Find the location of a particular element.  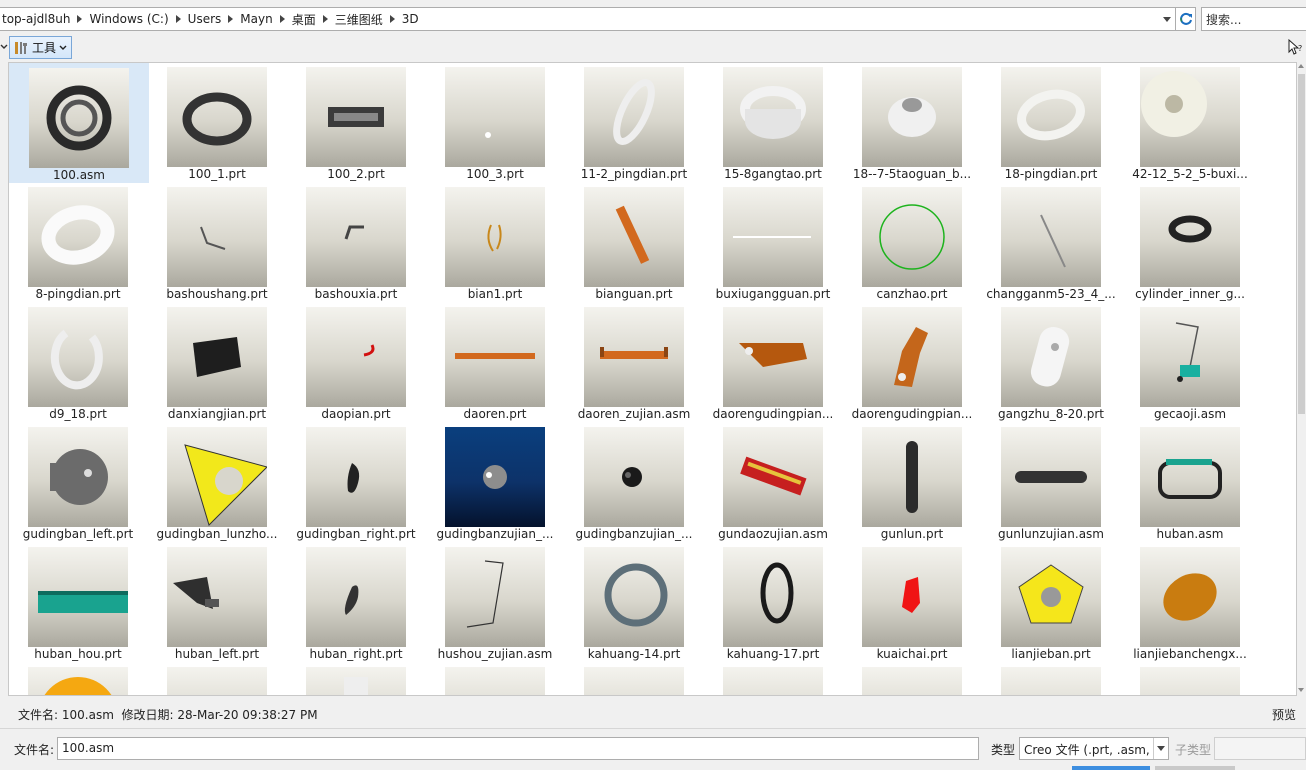

file-item: 100.asm is located at coordinates (79, 123).